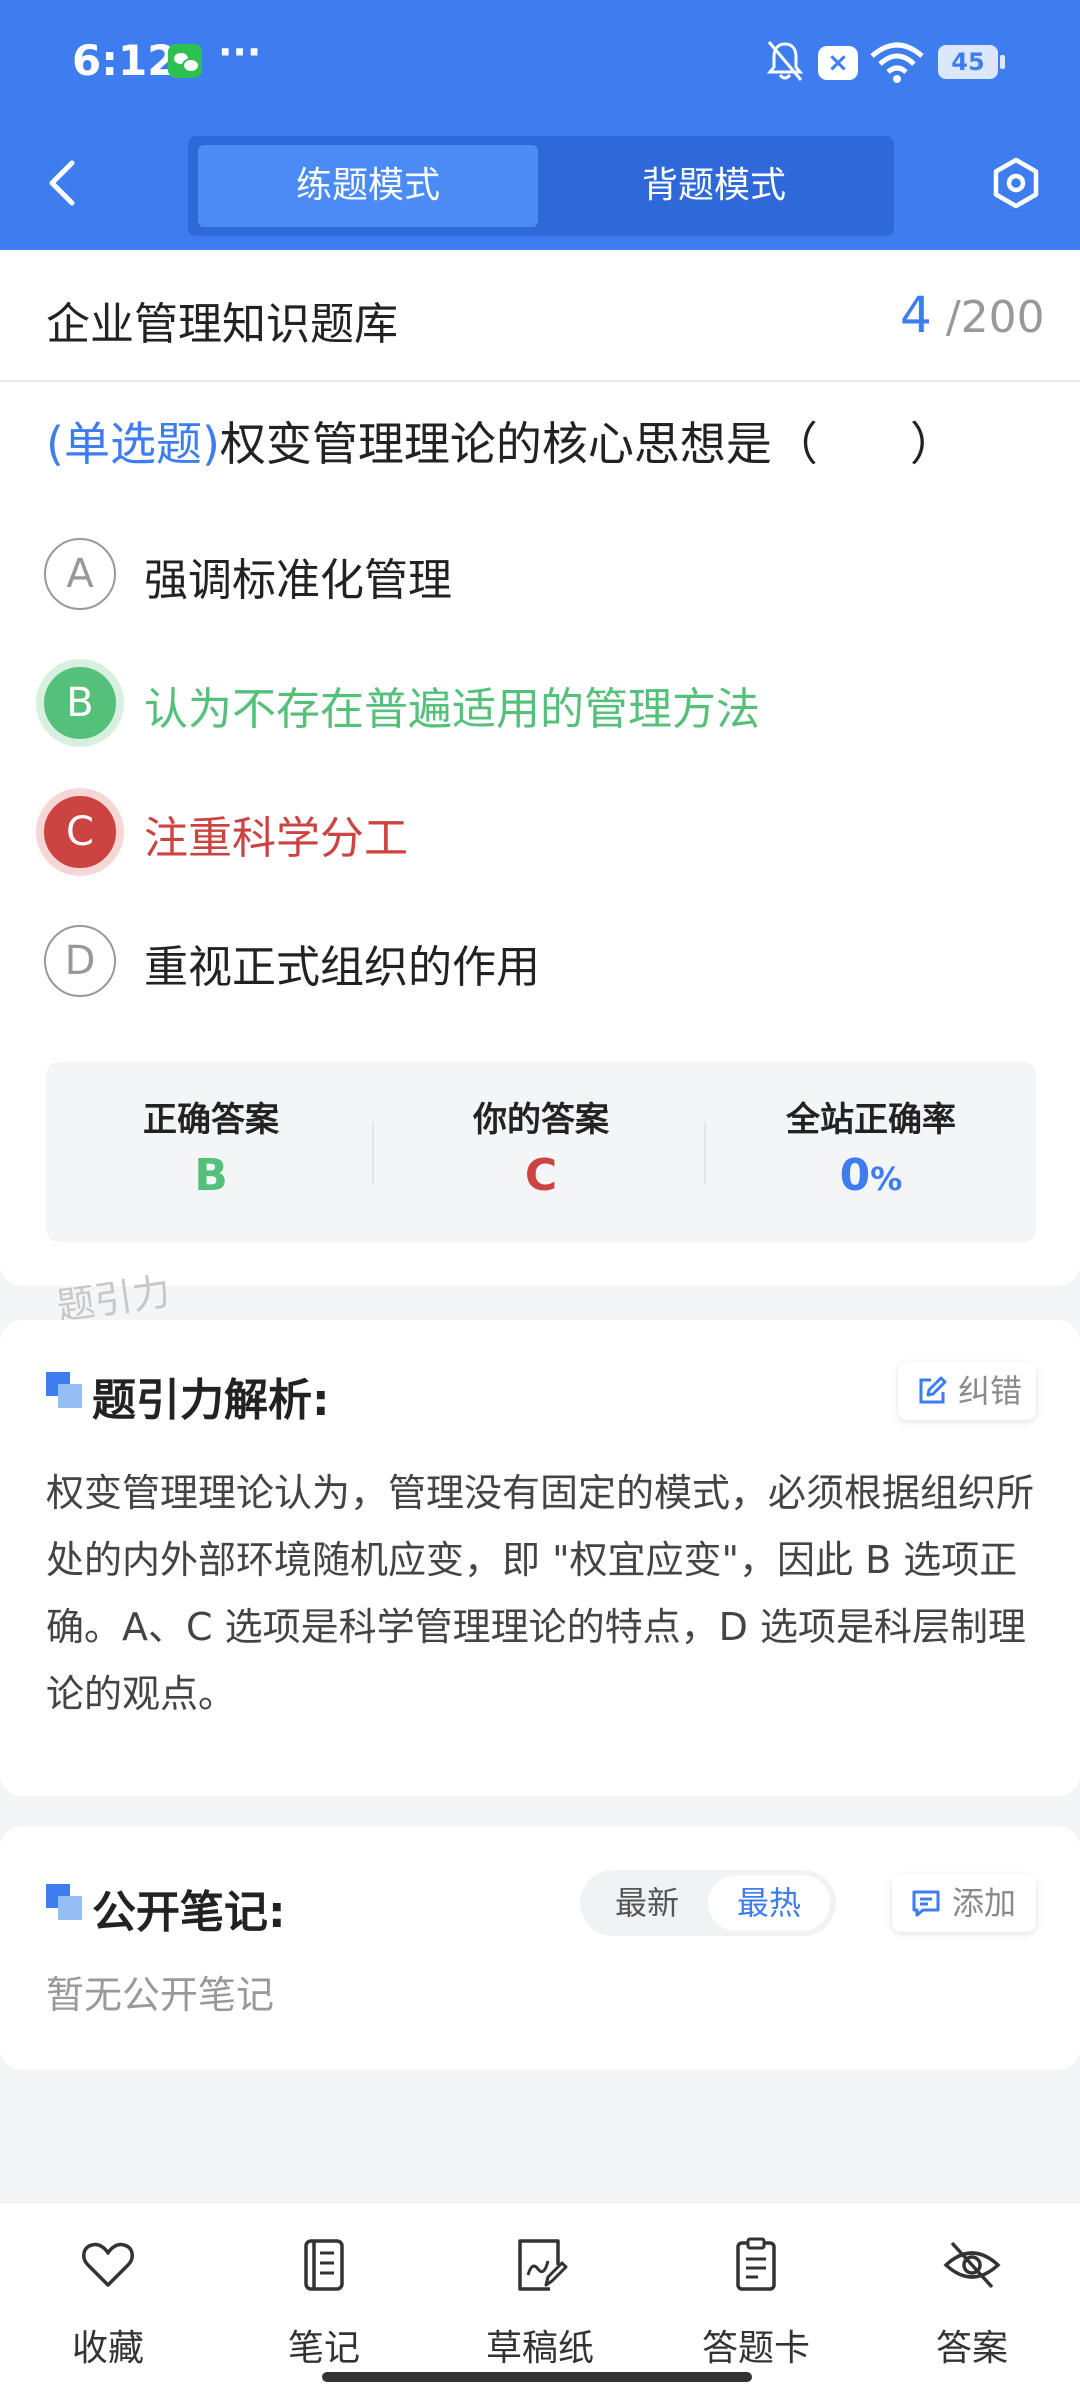  I want to click on nav-show-answer: 答案, so click(972, 2298).